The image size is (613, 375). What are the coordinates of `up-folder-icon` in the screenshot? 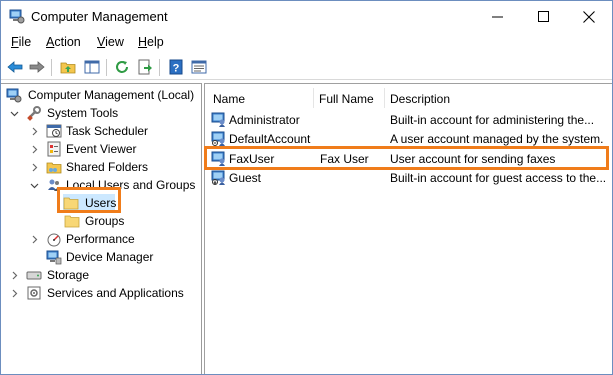 It's located at (68, 68).